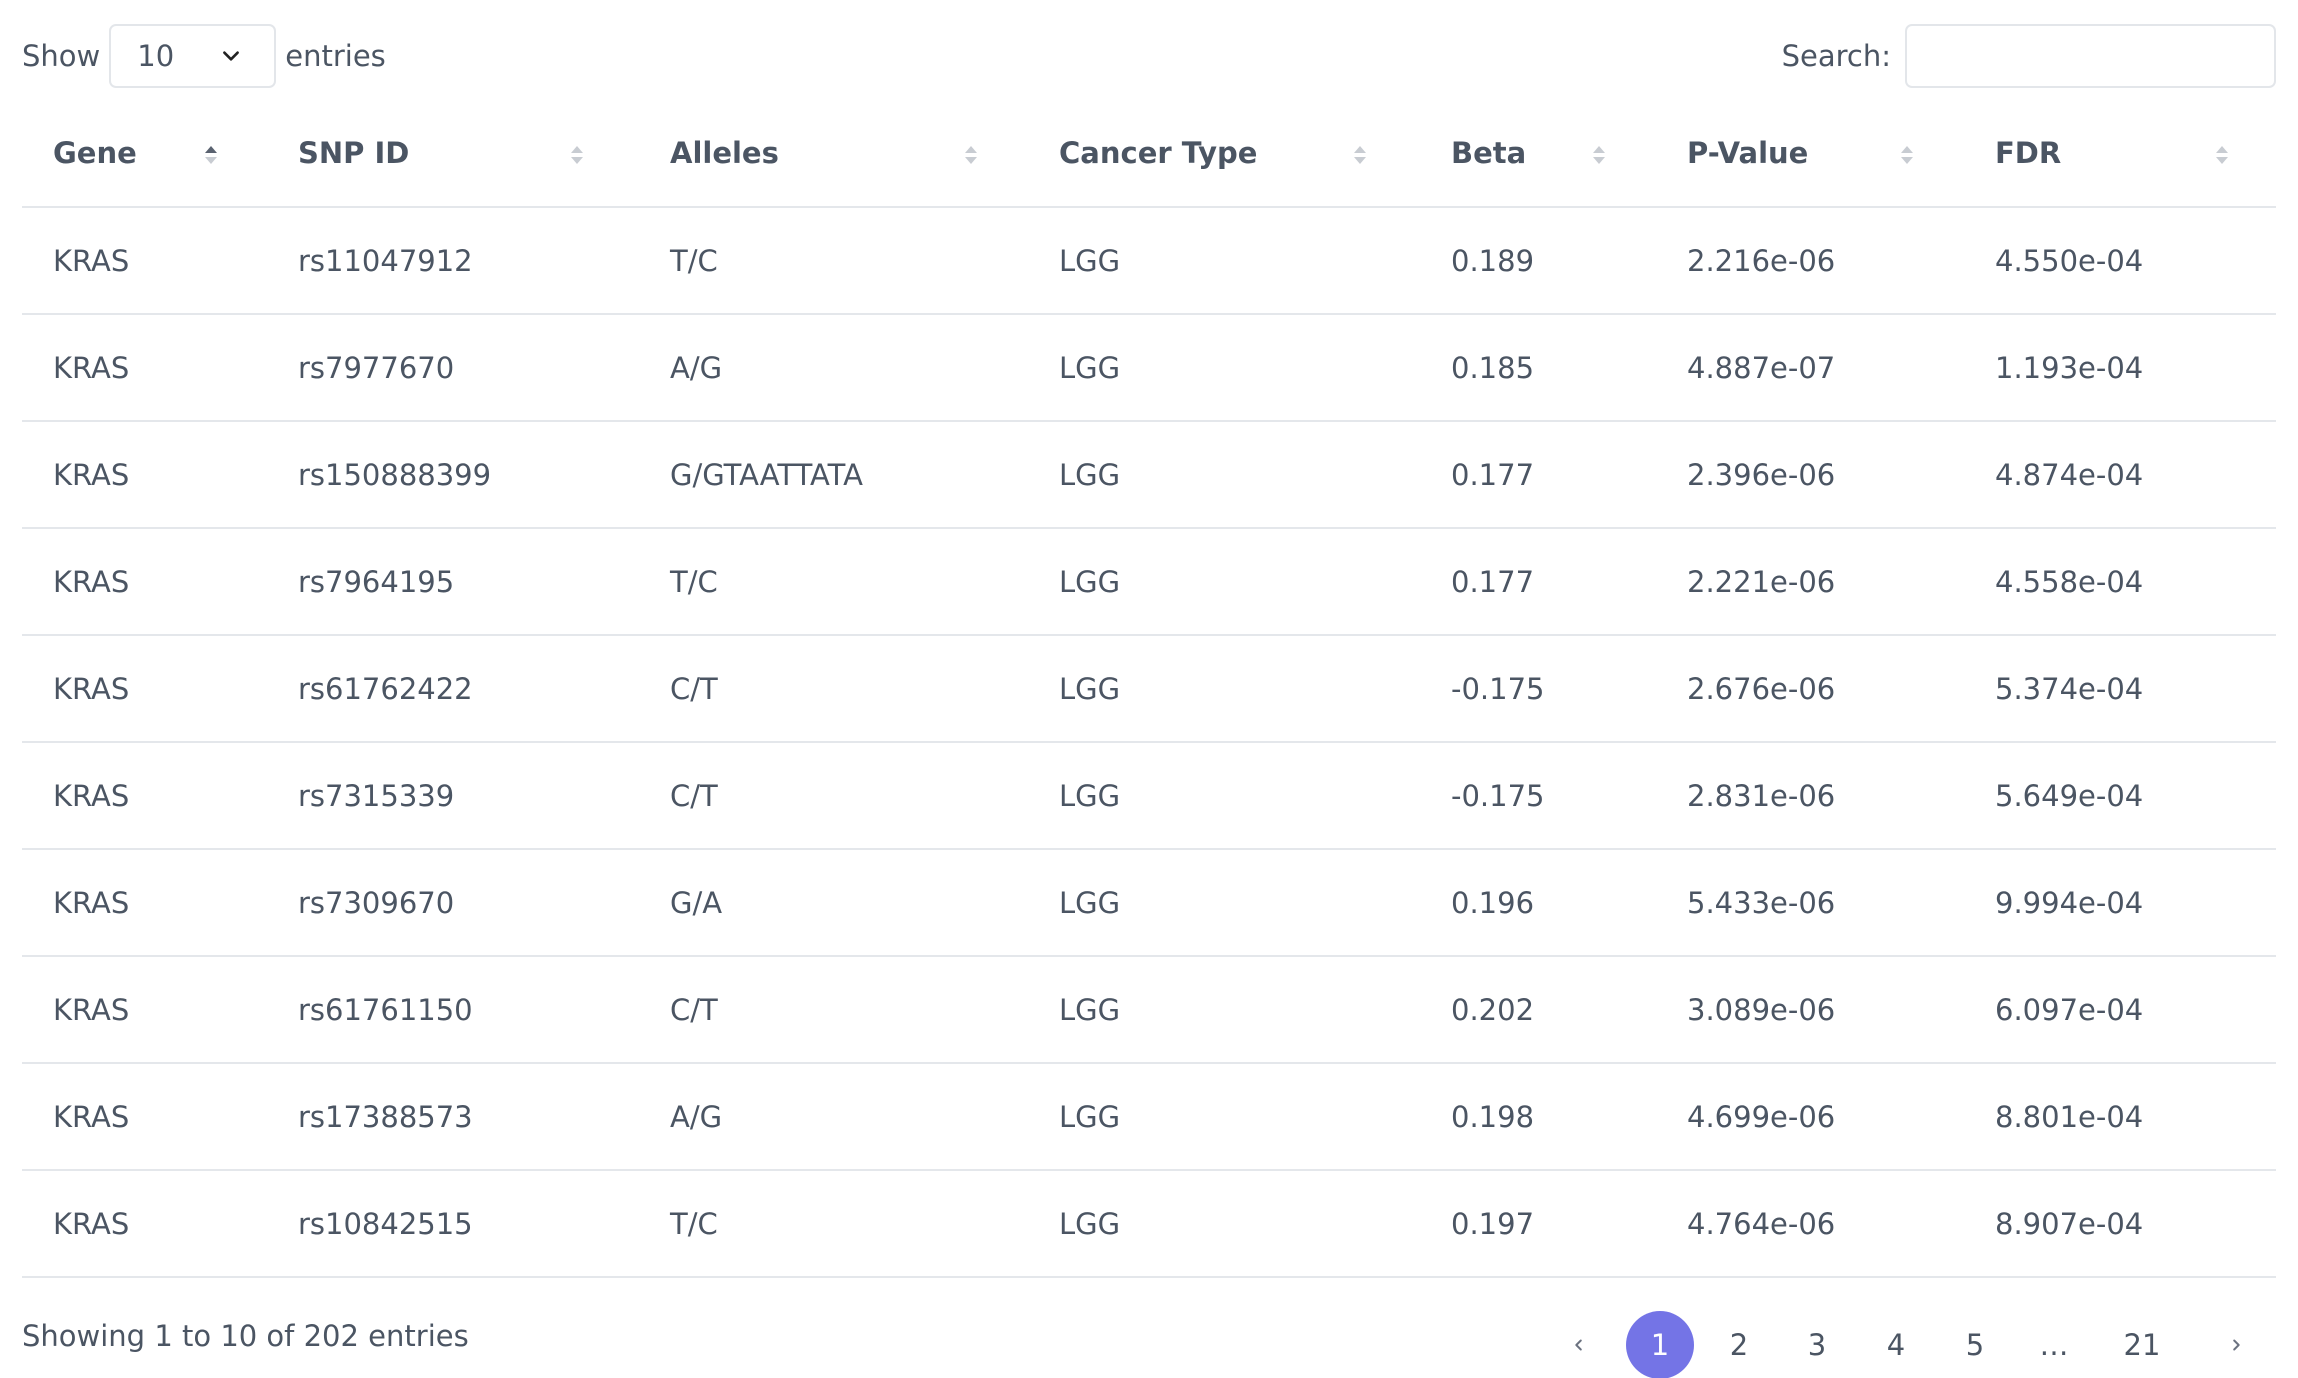  I want to click on fdr-cell: 6.097e-04, so click(2120, 1010).